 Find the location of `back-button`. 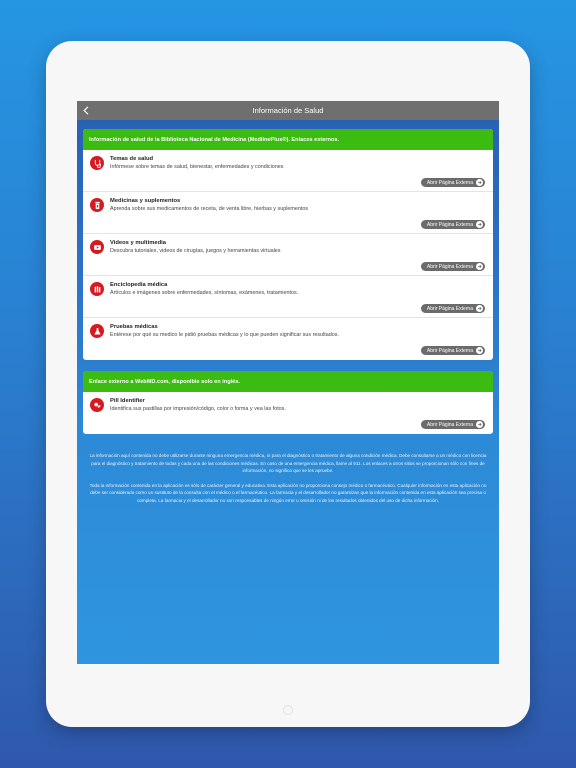

back-button is located at coordinates (86, 110).